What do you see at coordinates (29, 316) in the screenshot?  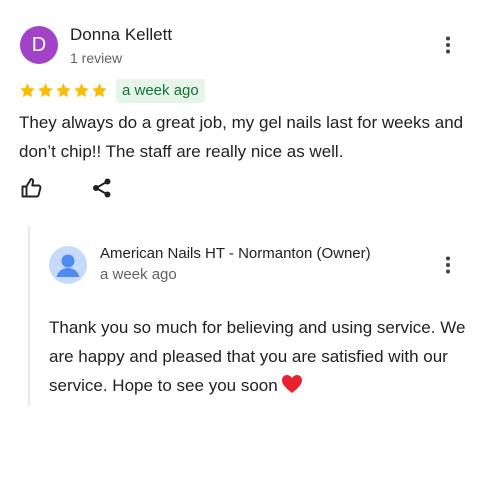 I see `owner-reply-bar` at bounding box center [29, 316].